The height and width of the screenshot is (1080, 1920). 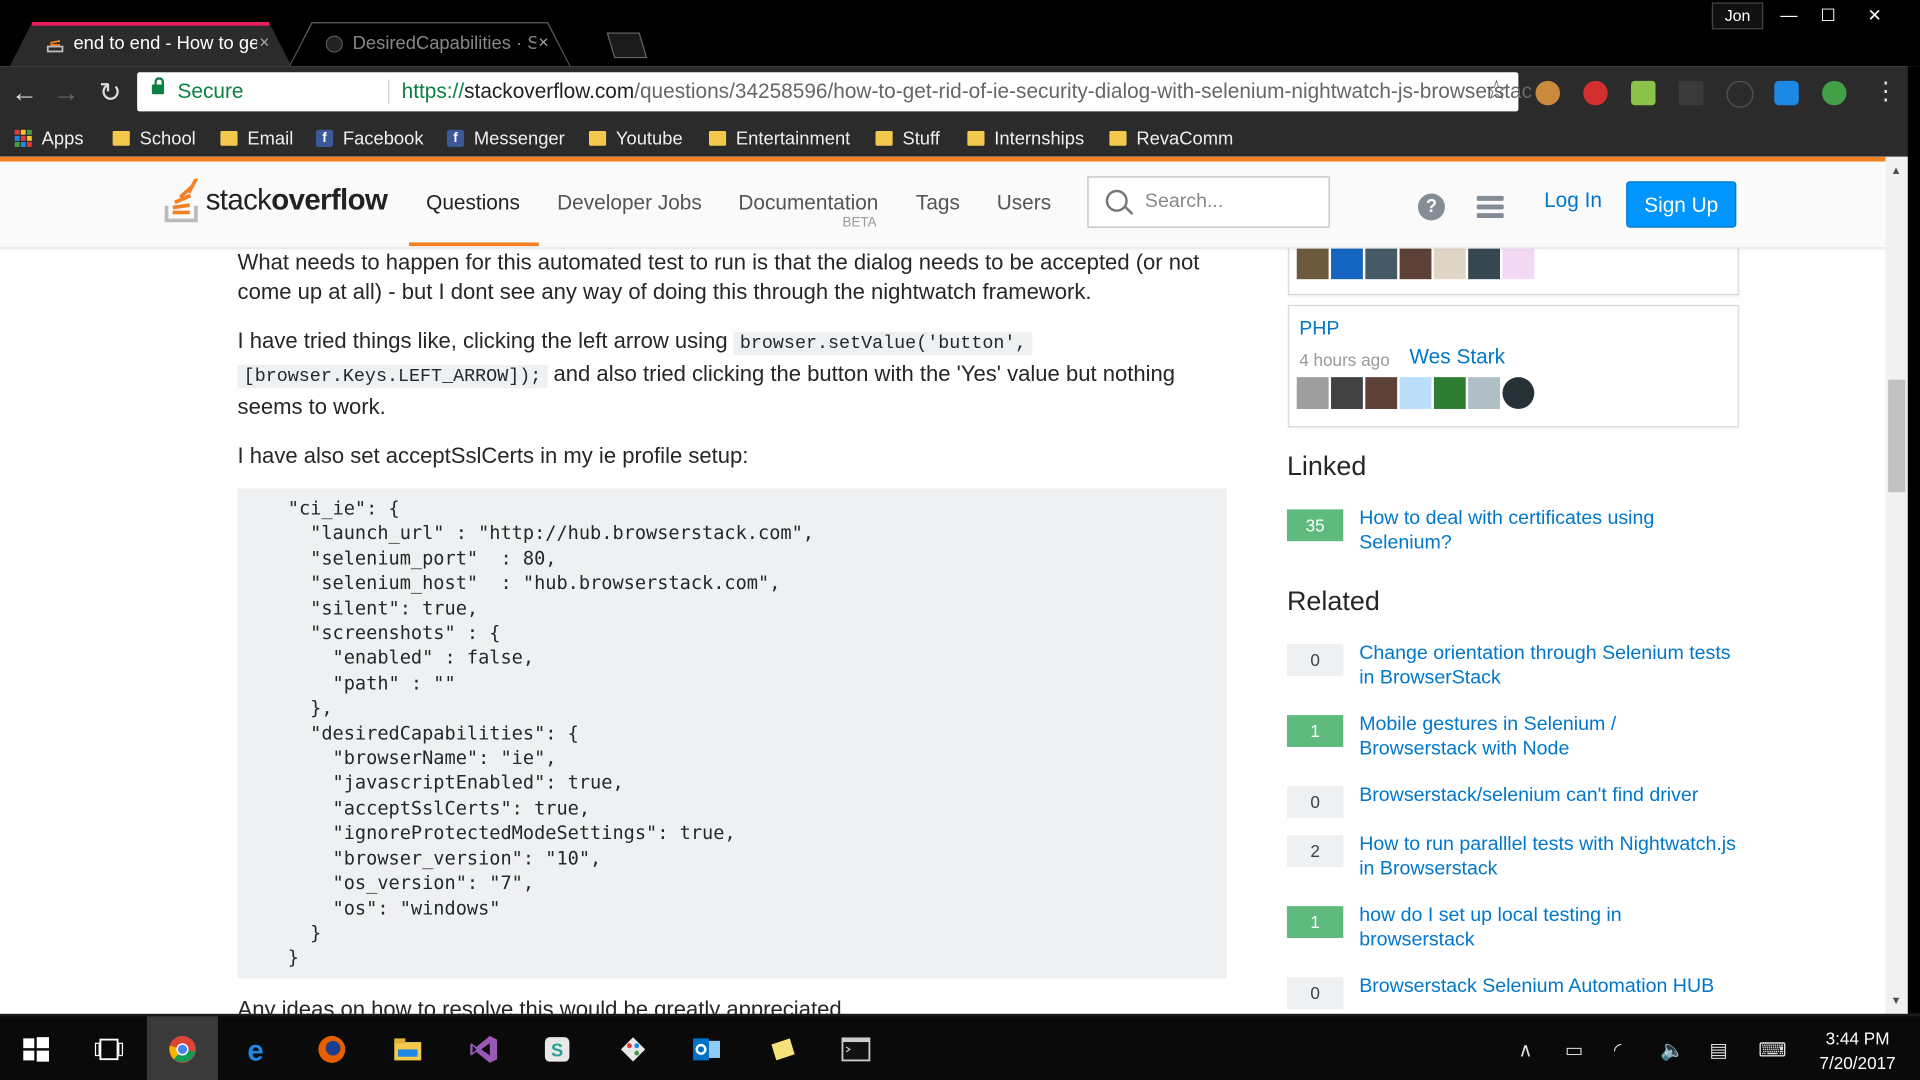 What do you see at coordinates (24, 92) in the screenshot?
I see `back-button: ←` at bounding box center [24, 92].